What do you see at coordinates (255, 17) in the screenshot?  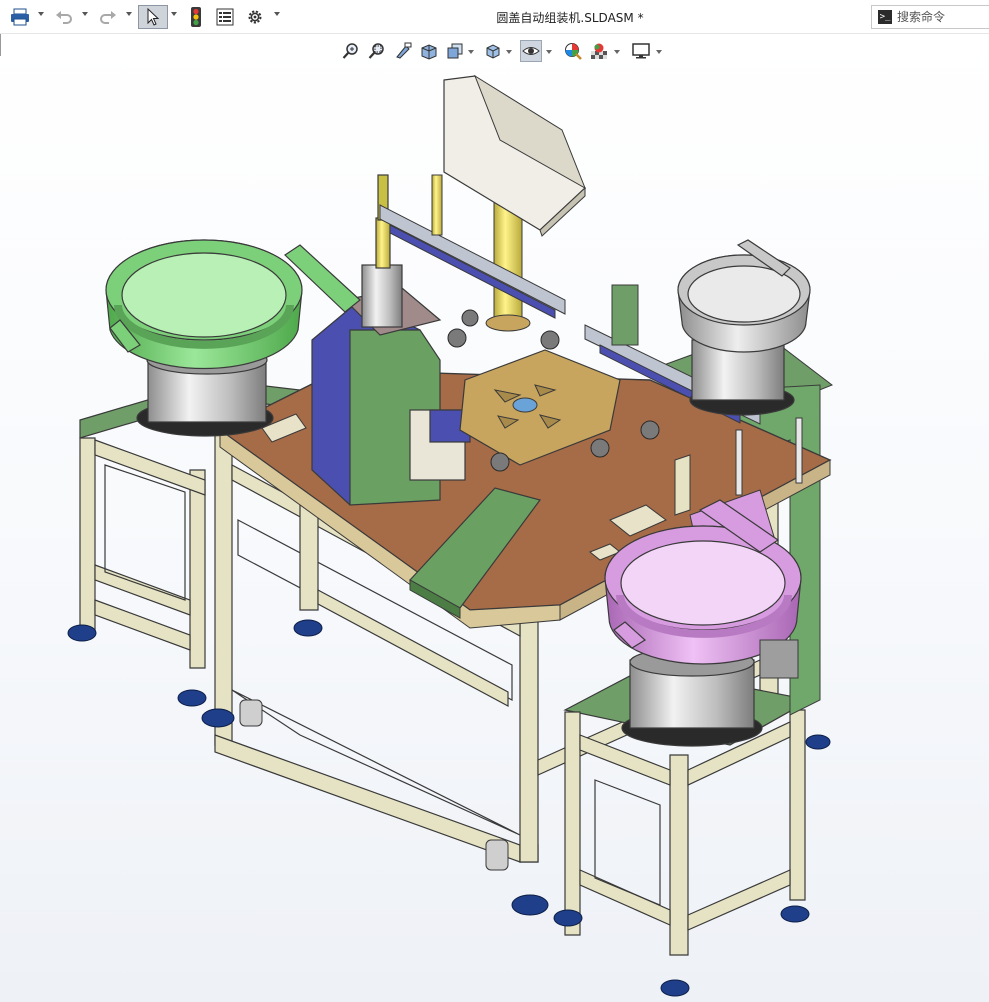 I see `gear-icon` at bounding box center [255, 17].